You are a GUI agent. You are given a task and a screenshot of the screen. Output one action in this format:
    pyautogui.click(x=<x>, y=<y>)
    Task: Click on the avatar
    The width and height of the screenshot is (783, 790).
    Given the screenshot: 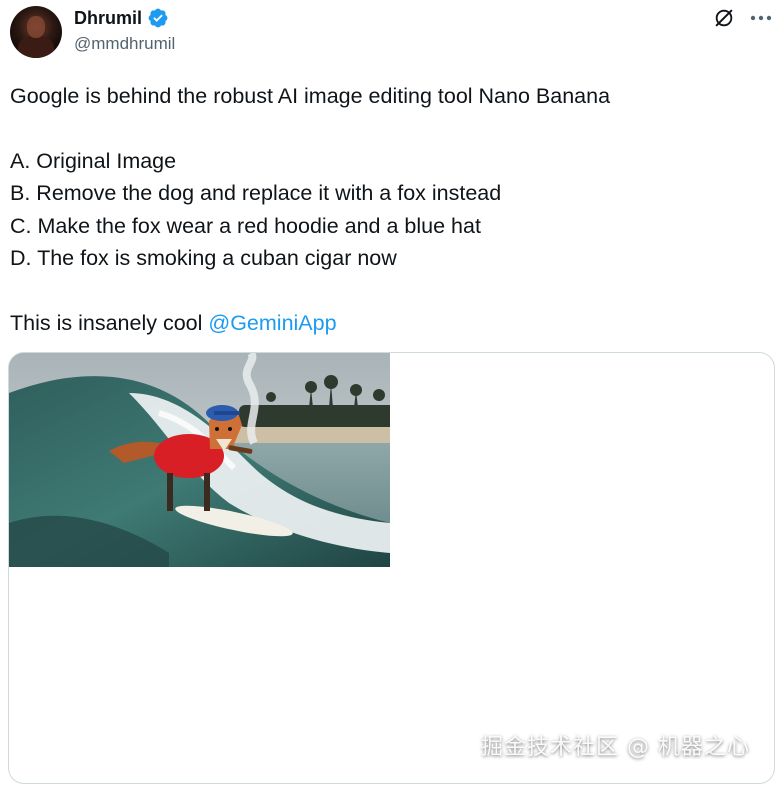 What is the action you would take?
    pyautogui.click(x=36, y=32)
    